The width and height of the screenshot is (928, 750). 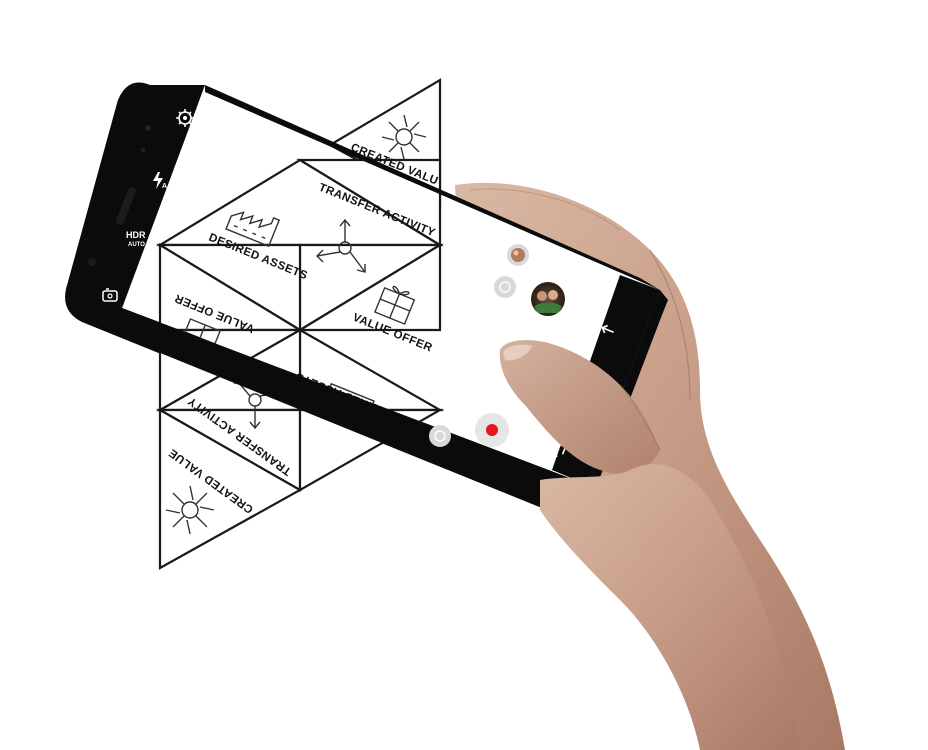 I want to click on capture-photo-button, so click(x=440, y=436).